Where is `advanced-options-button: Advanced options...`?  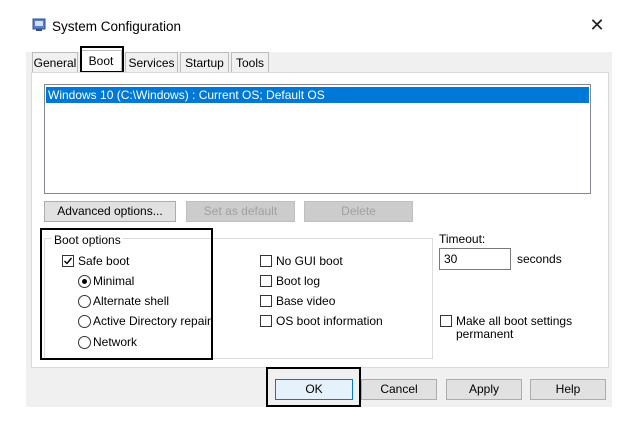
advanced-options-button: Advanced options... is located at coordinates (110, 211).